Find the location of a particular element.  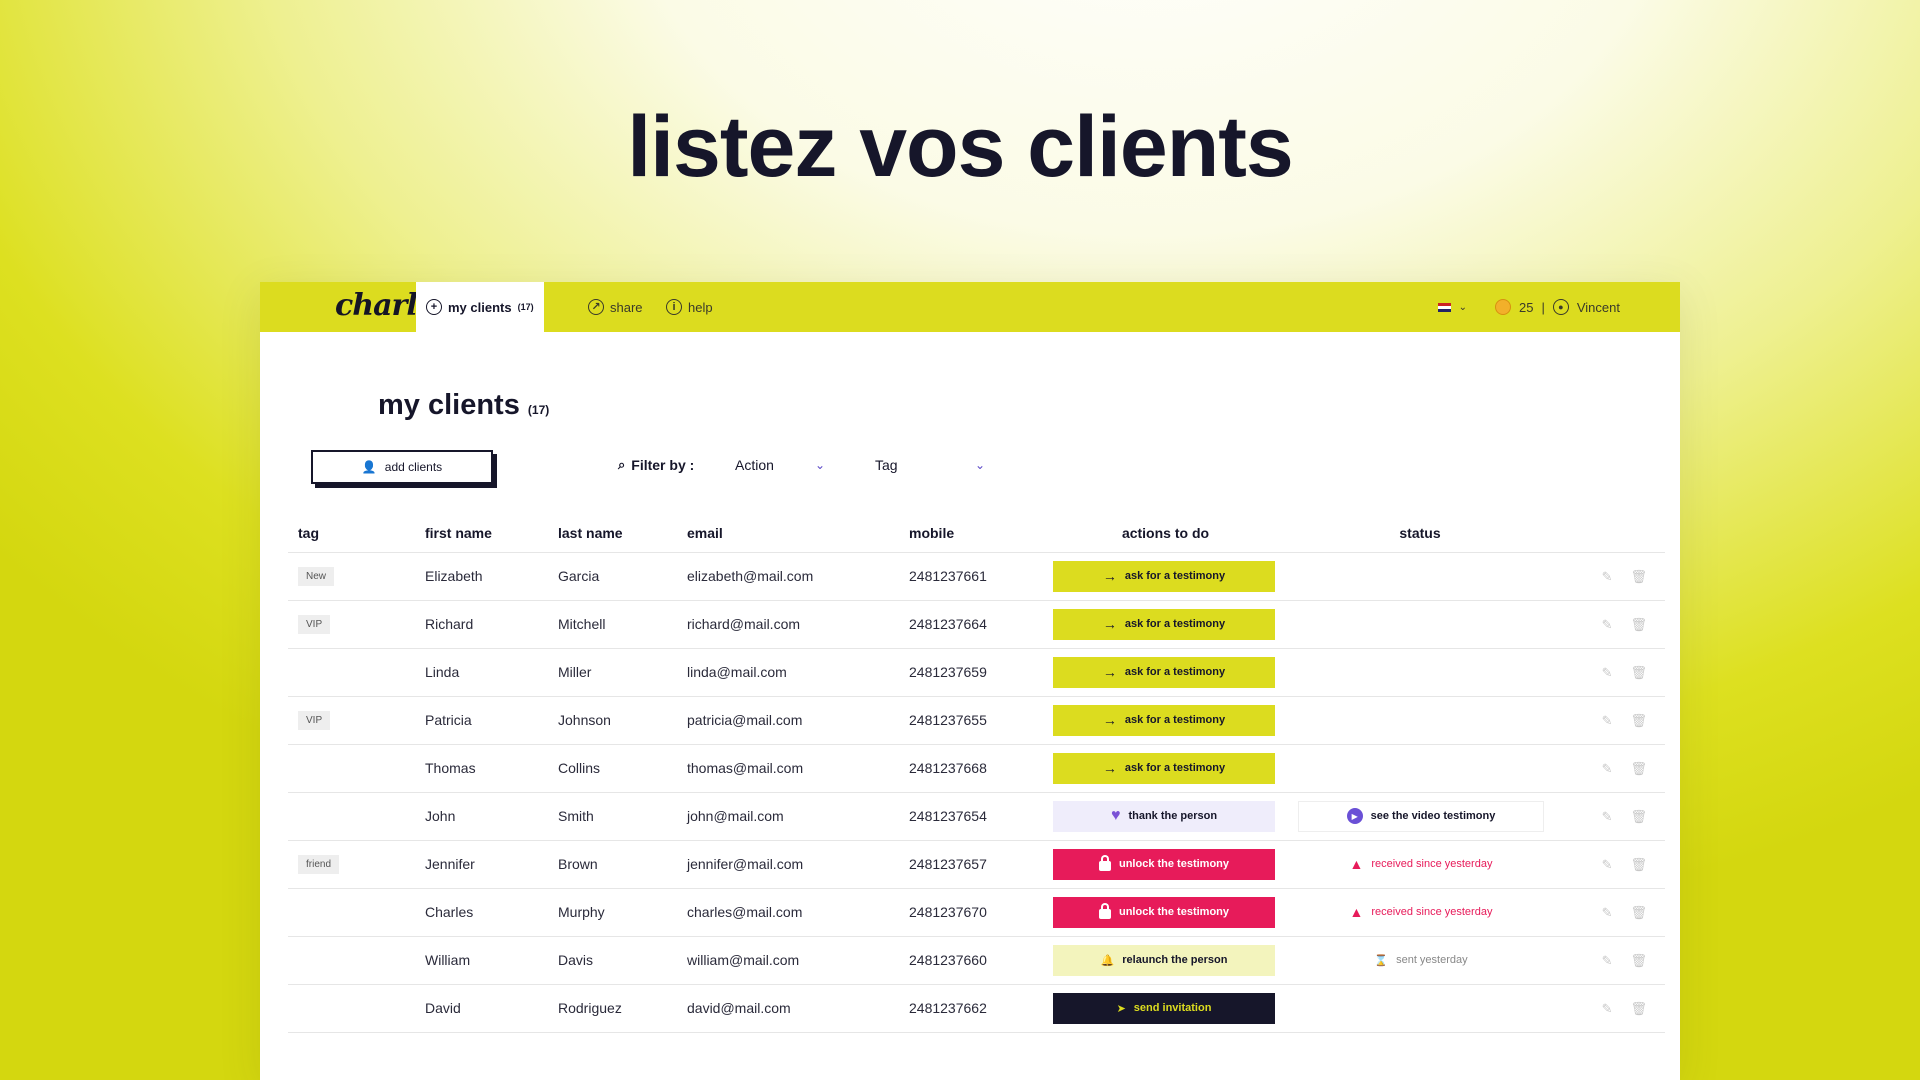

user-icon: ● is located at coordinates (1560, 307).